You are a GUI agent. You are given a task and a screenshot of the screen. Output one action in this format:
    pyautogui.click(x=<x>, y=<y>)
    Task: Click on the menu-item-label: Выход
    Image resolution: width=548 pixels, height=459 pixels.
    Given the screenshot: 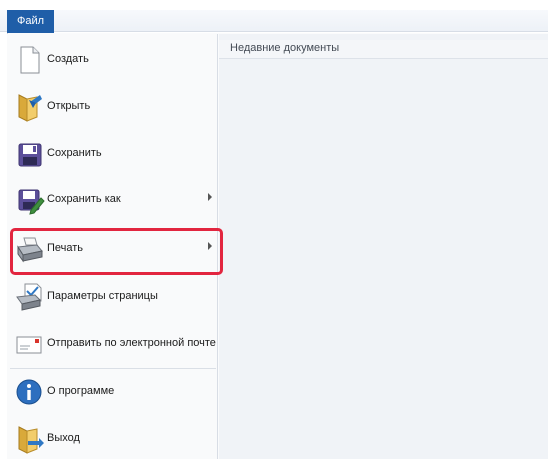 What is the action you would take?
    pyautogui.click(x=63, y=438)
    